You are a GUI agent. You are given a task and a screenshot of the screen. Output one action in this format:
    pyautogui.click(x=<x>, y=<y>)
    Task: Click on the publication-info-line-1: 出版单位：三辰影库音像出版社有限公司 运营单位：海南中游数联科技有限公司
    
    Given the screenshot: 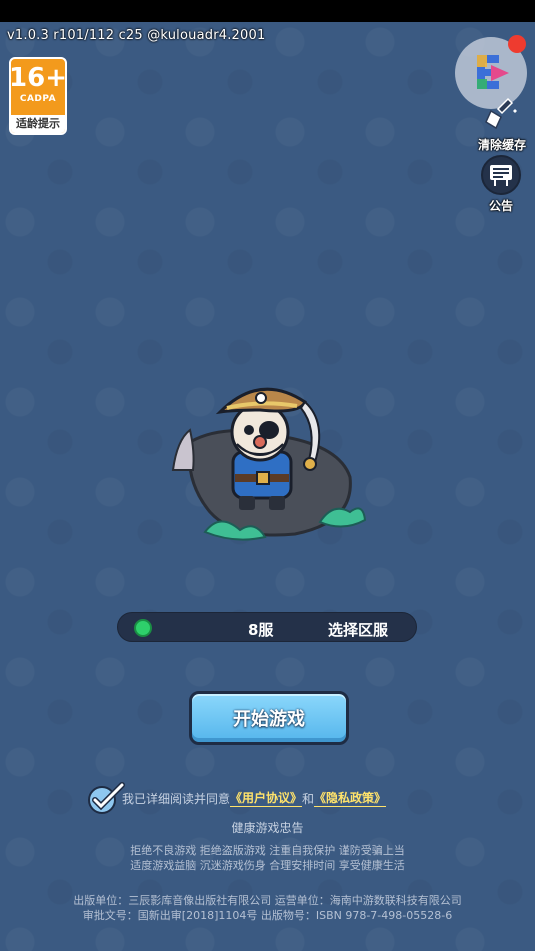 What is the action you would take?
    pyautogui.click(x=267, y=900)
    